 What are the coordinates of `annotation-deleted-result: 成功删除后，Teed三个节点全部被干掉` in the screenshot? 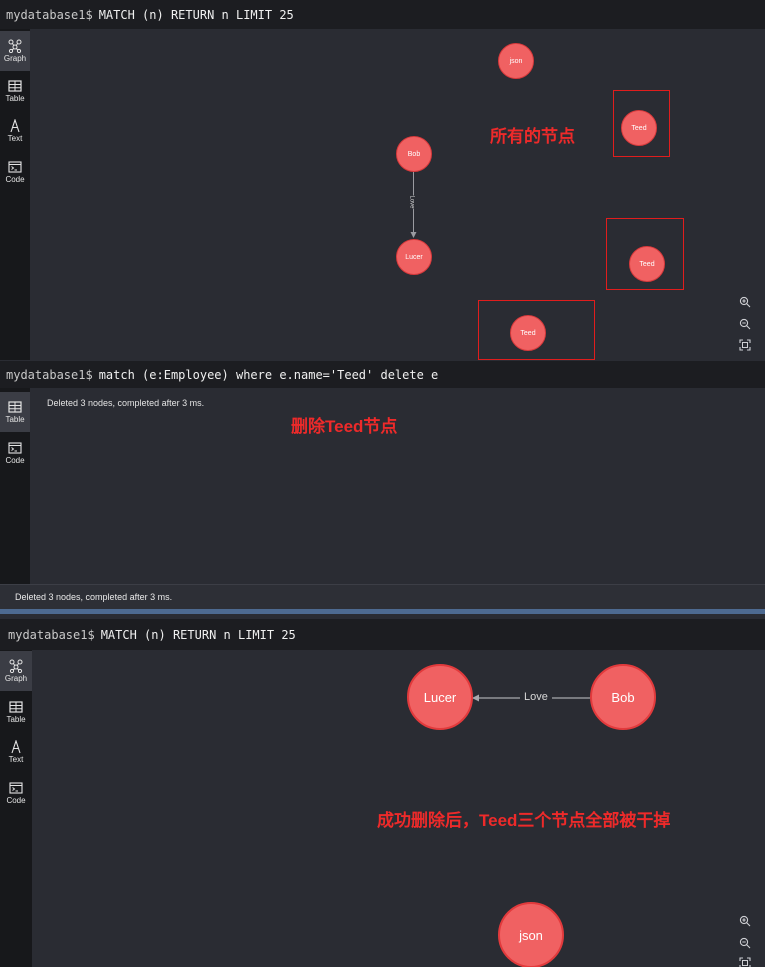 It's located at (524, 820).